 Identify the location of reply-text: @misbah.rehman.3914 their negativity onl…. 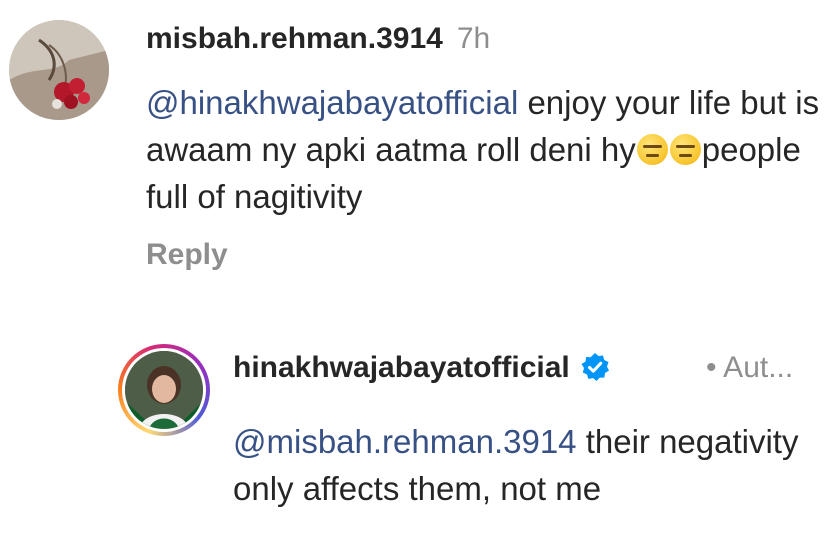
(528, 465).